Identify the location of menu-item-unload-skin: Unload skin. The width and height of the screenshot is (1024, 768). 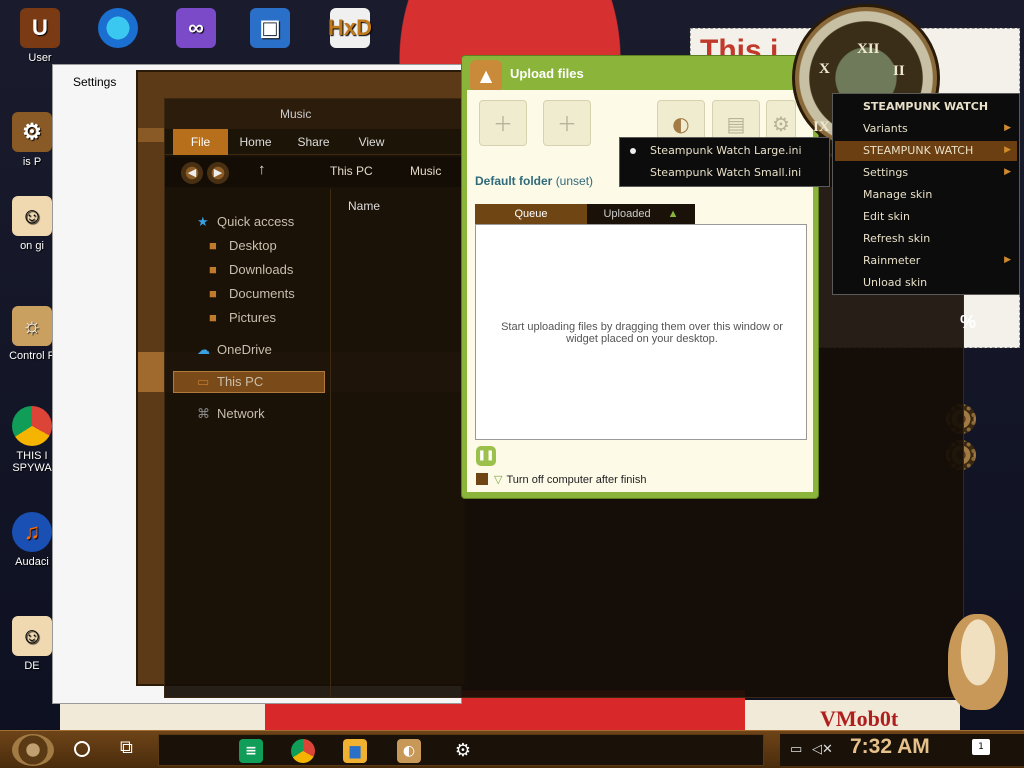
(895, 282).